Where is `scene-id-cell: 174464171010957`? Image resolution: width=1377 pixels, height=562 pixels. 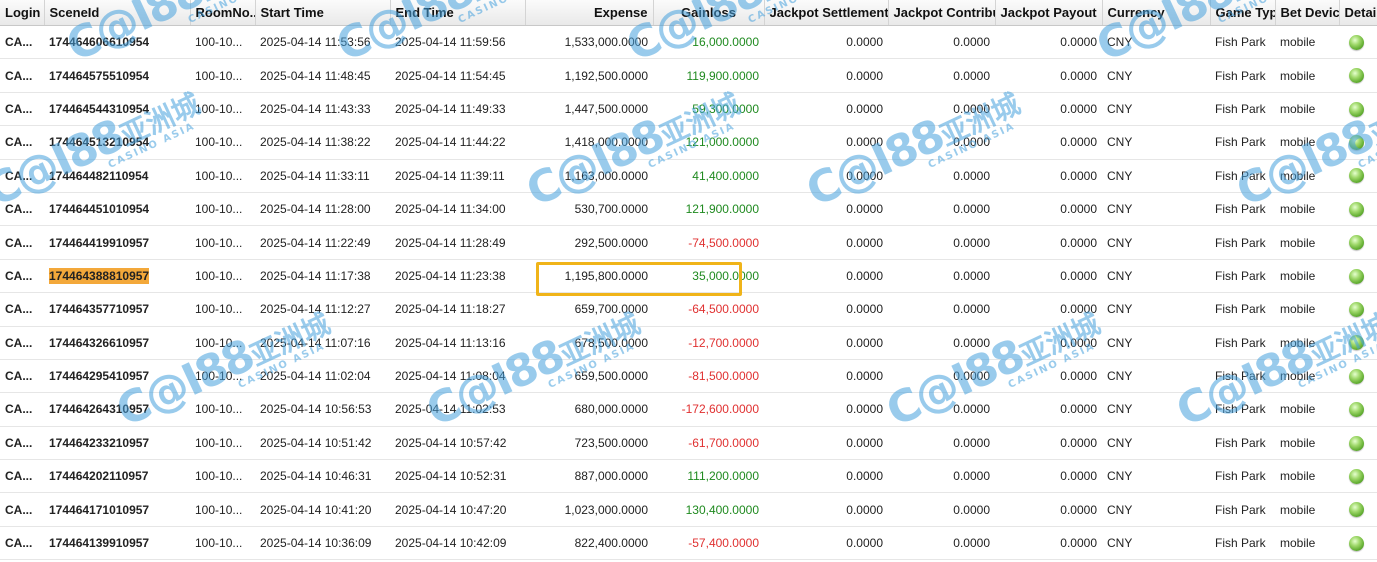
scene-id-cell: 174464171010957 is located at coordinates (117, 509).